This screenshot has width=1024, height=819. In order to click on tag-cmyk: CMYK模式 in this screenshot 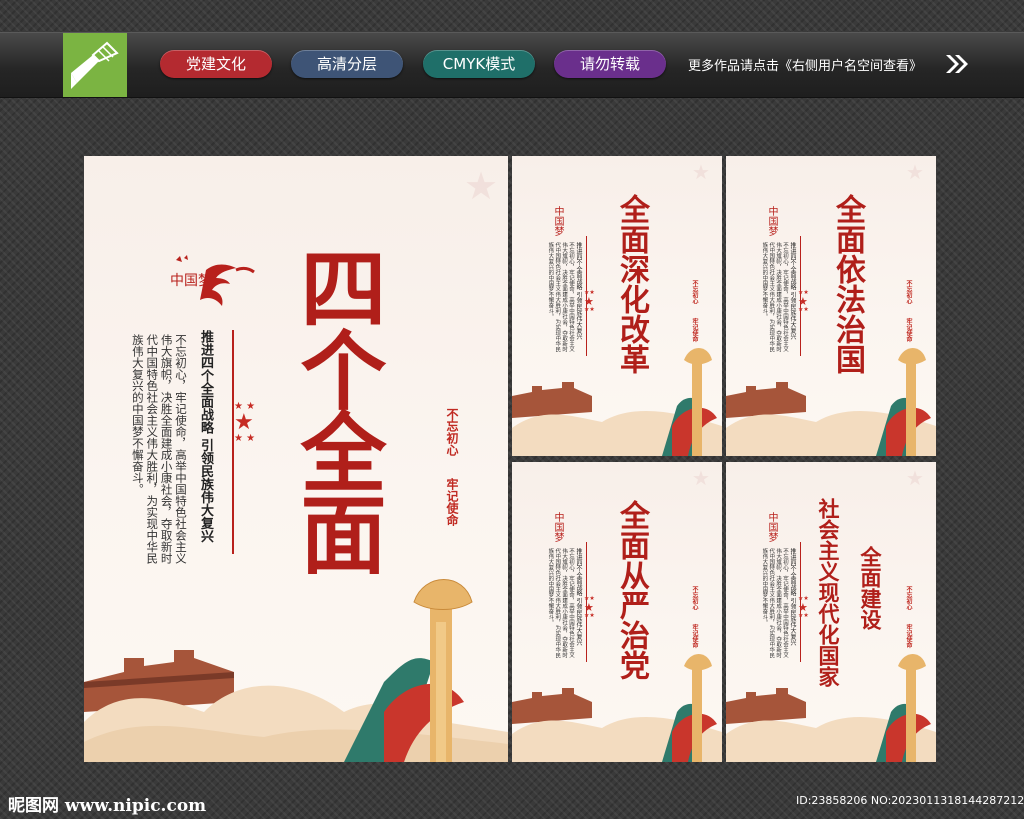, I will do `click(479, 64)`.